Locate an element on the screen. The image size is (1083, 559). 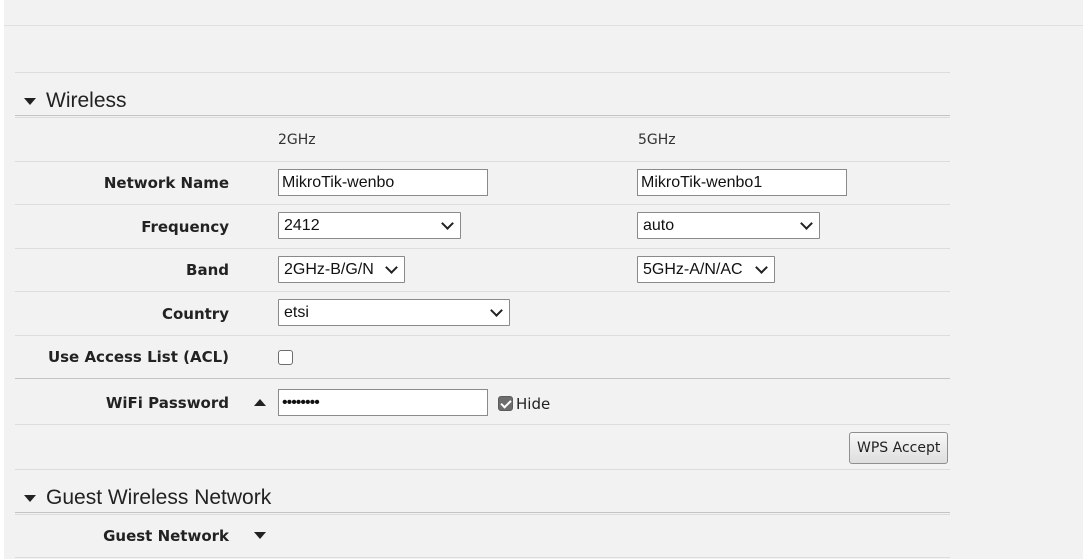
country-select: etsi is located at coordinates (394, 312).